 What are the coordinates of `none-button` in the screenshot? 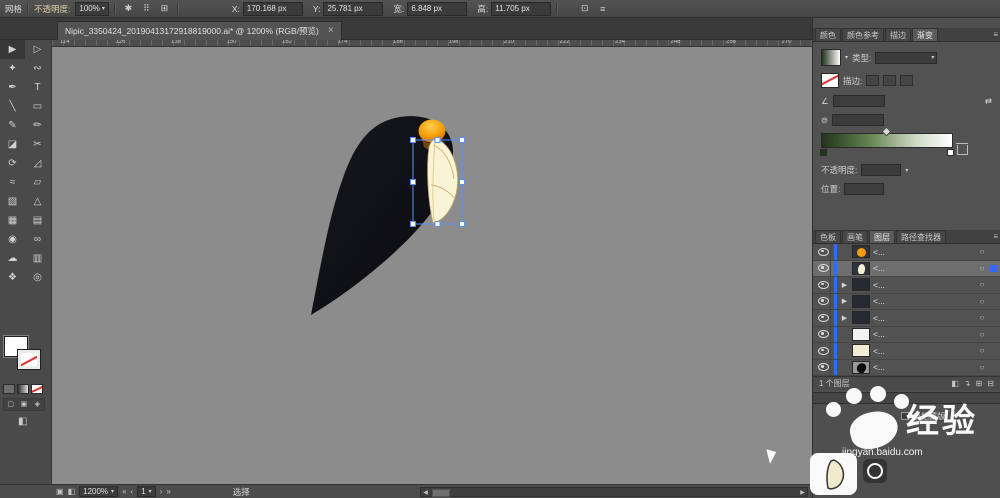 It's located at (37, 389).